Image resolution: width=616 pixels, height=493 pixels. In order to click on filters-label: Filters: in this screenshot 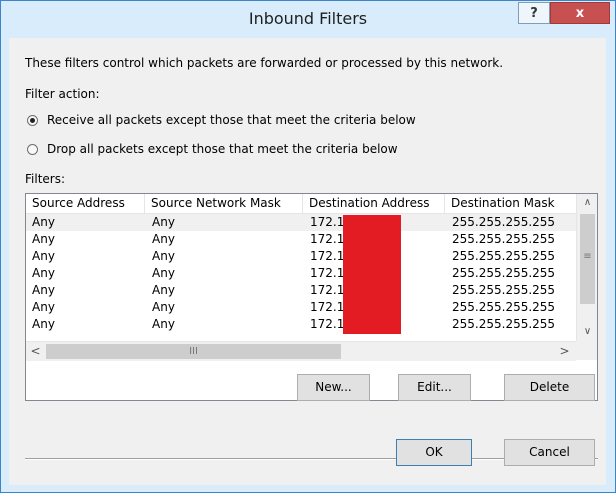, I will do `click(45, 179)`.